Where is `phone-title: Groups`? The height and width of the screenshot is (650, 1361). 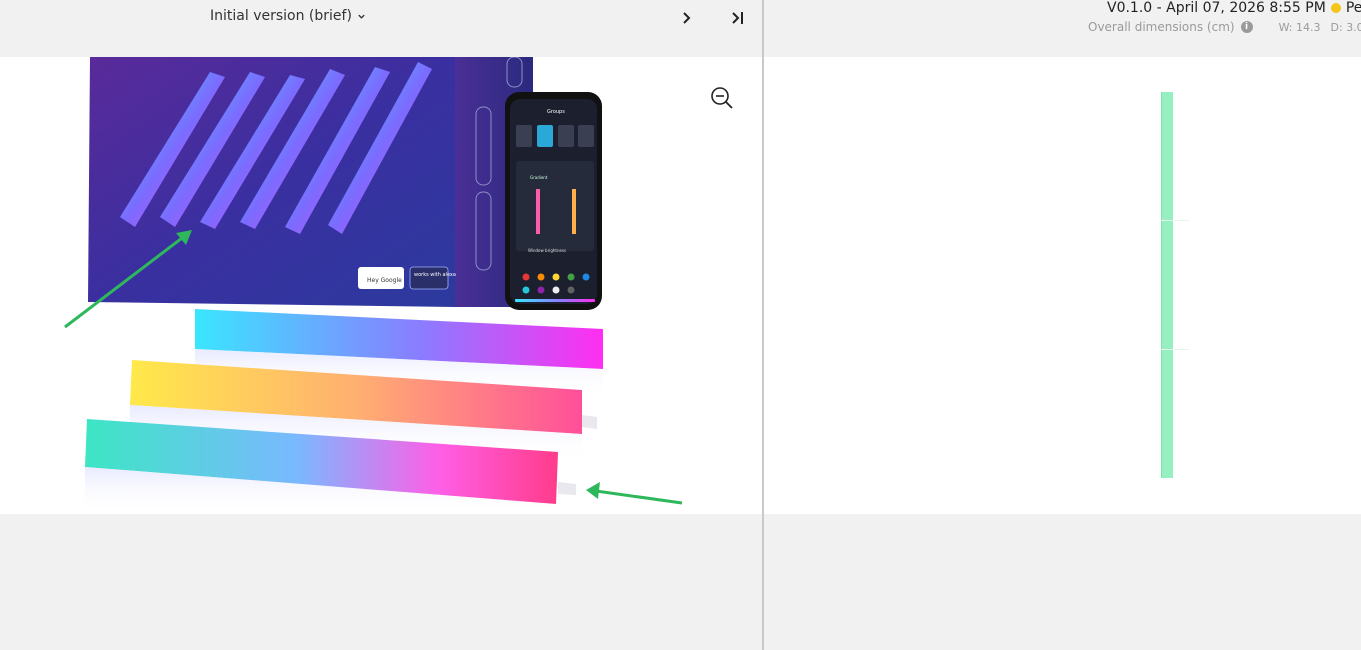
phone-title: Groups is located at coordinates (556, 112).